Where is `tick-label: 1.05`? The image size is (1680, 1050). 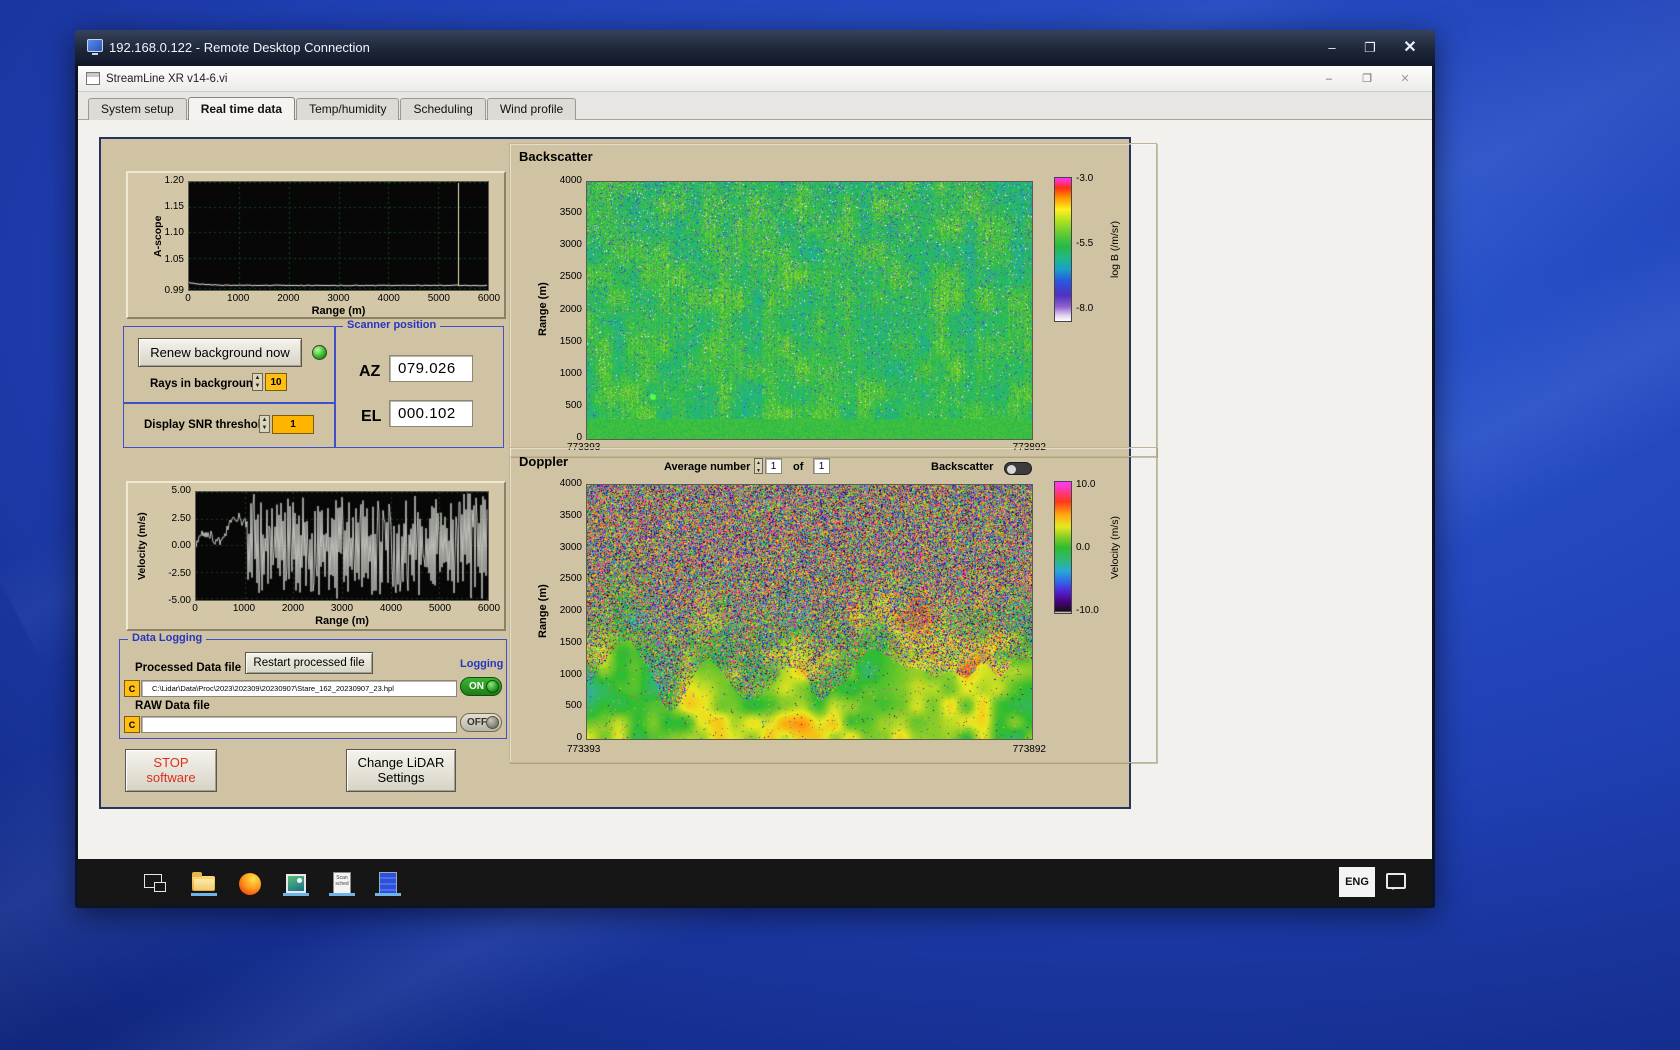 tick-label: 1.05 is located at coordinates (174, 259).